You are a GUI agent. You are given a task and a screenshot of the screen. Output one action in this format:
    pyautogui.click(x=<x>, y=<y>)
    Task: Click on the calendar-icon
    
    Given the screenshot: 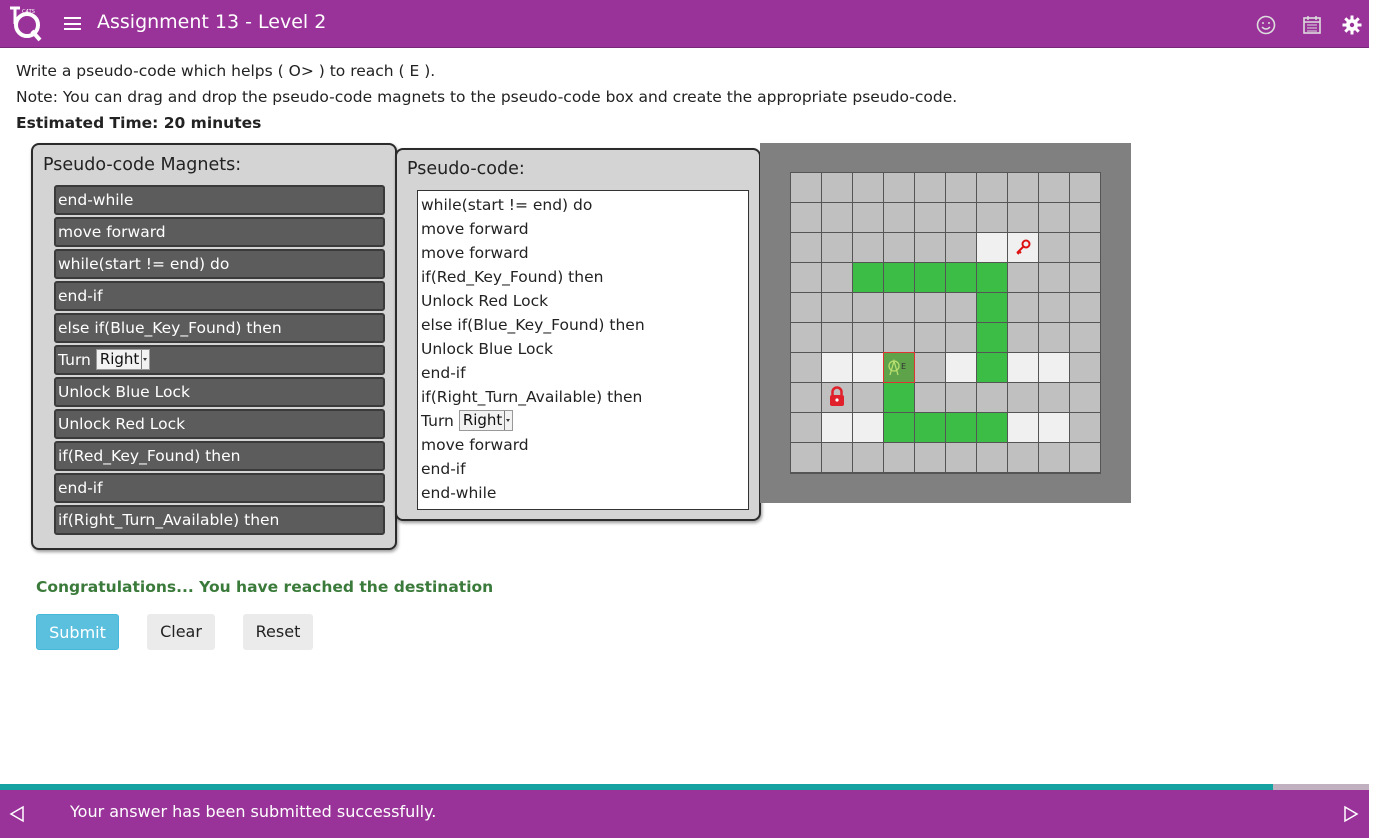 What is the action you would take?
    pyautogui.click(x=1312, y=25)
    